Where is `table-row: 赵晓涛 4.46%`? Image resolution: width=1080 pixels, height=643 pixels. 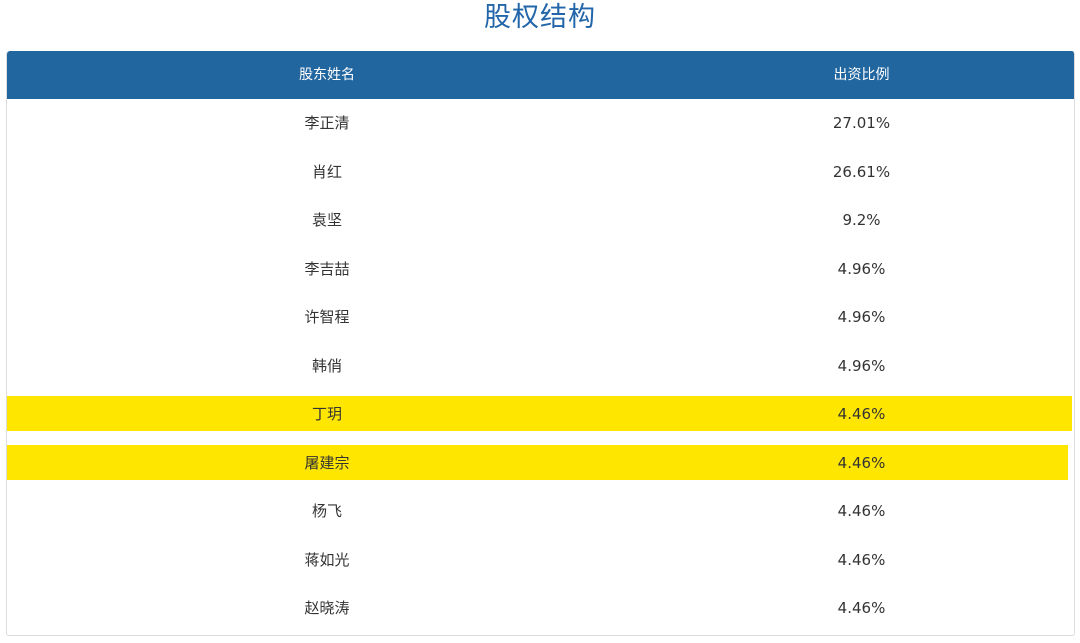 table-row: 赵晓涛 4.46% is located at coordinates (540, 608).